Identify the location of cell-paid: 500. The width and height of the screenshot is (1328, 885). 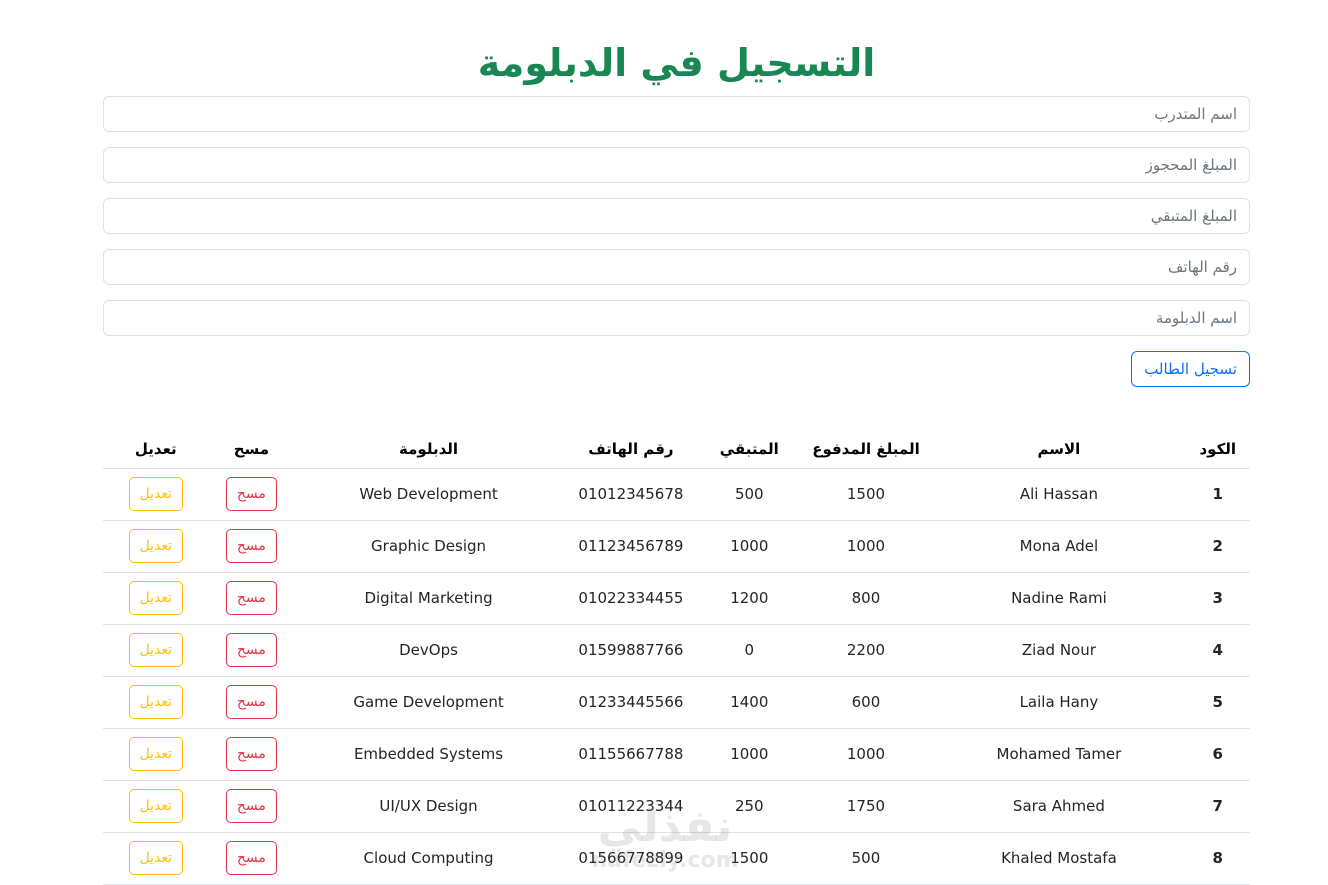
(866, 858).